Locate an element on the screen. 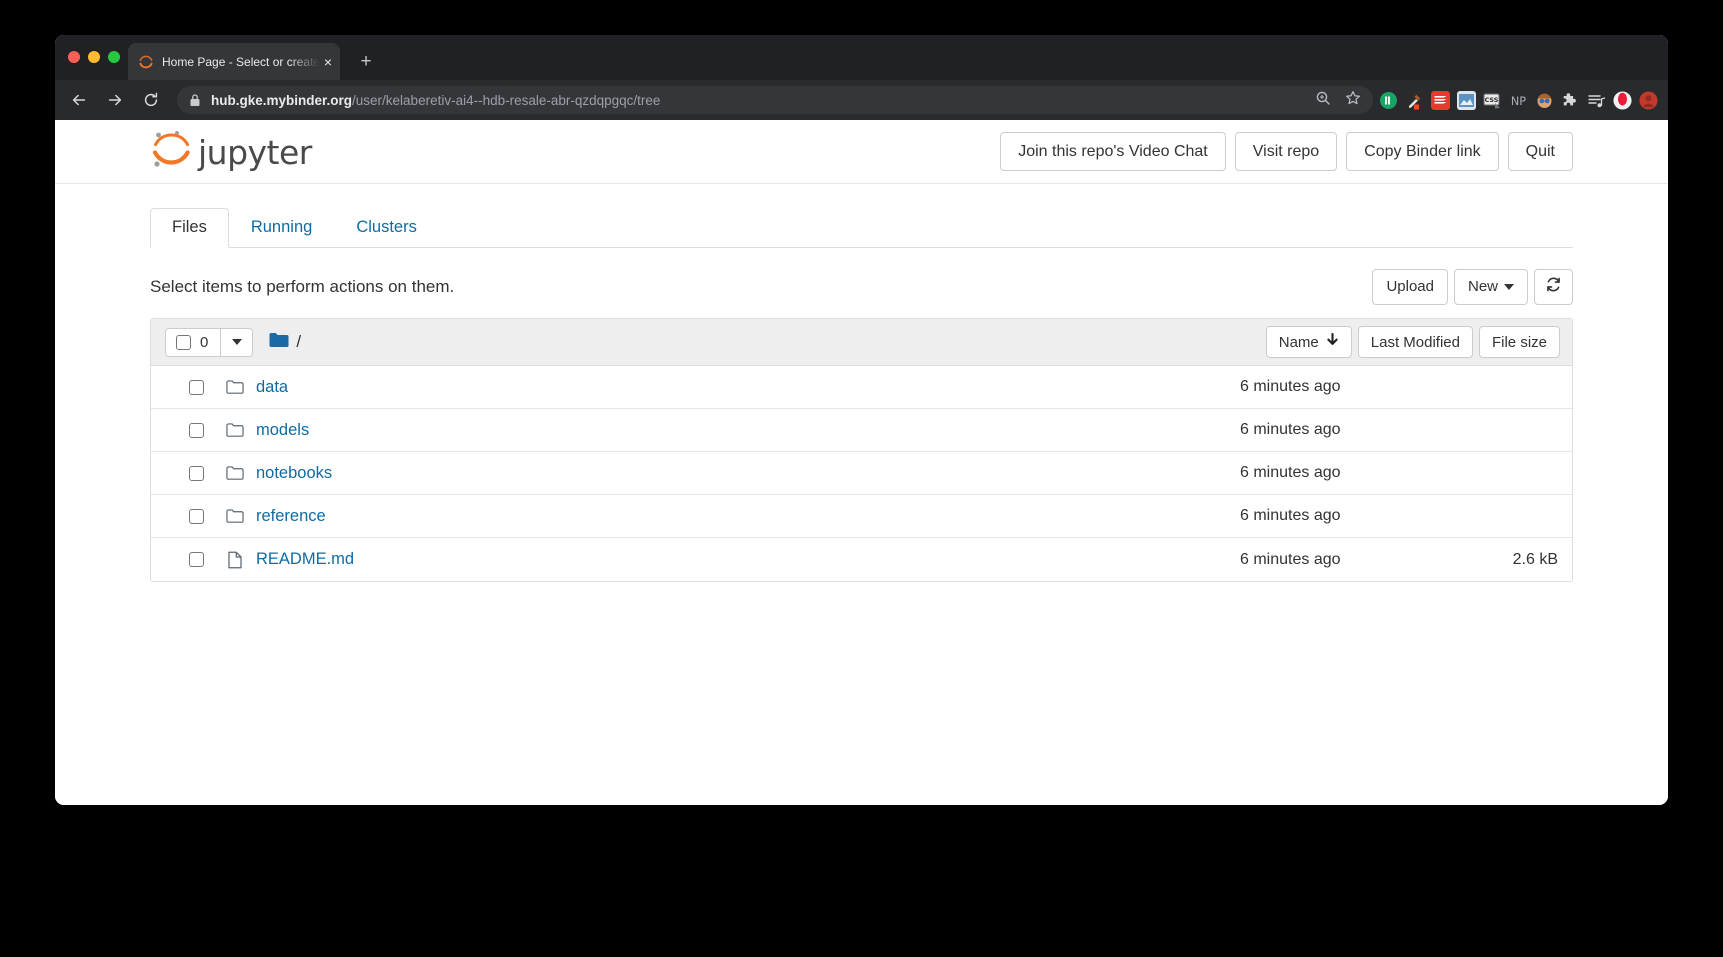  selected-count: 0 is located at coordinates (204, 342).